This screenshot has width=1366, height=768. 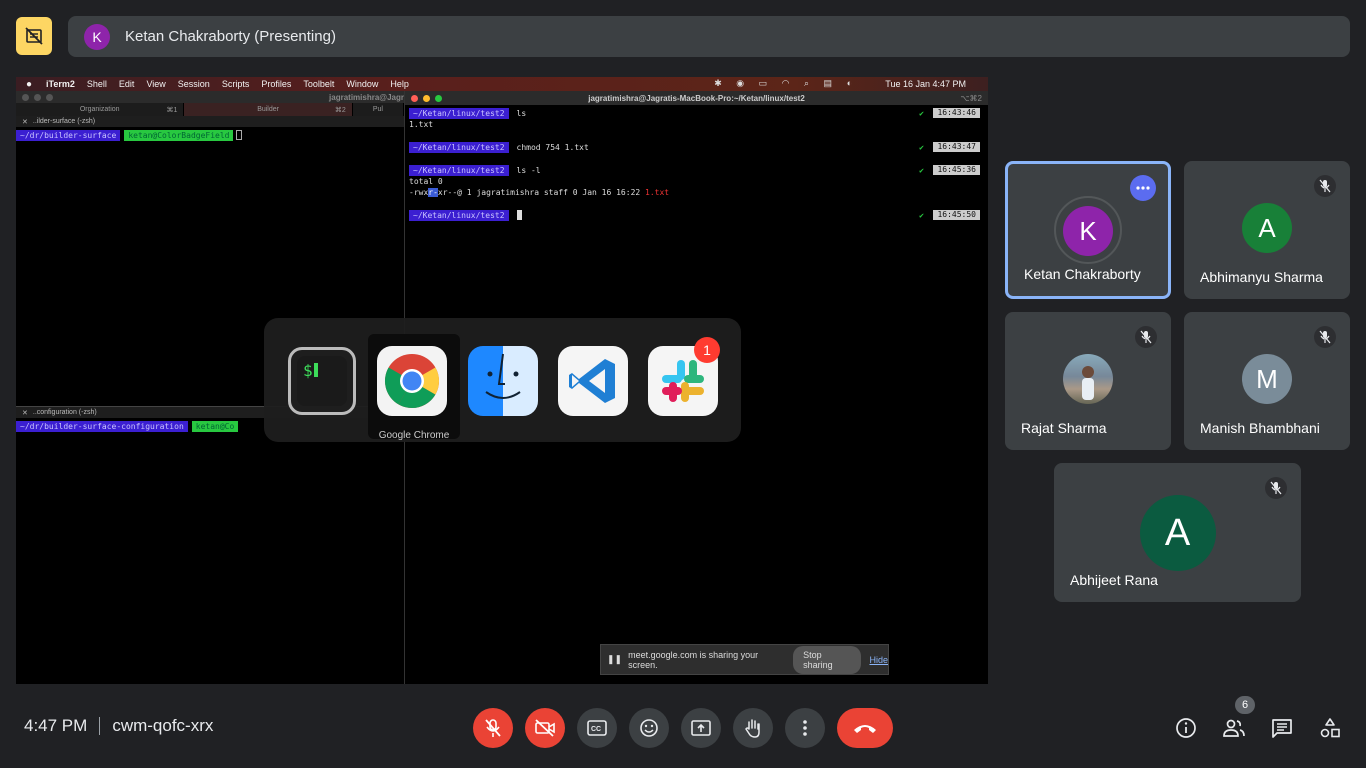 I want to click on camera-toggle-button, so click(x=545, y=728).